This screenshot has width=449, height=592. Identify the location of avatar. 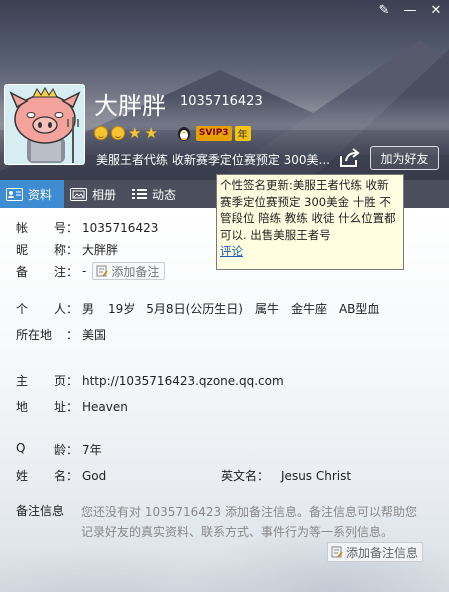
(44, 124).